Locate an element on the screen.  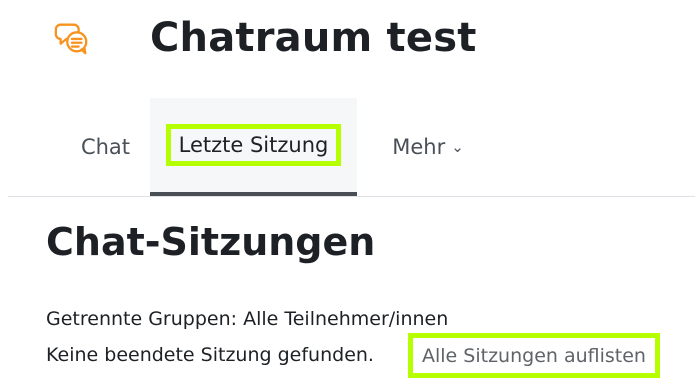
no-session-message: Keine beendete Sitzung gefunden. is located at coordinates (210, 355).